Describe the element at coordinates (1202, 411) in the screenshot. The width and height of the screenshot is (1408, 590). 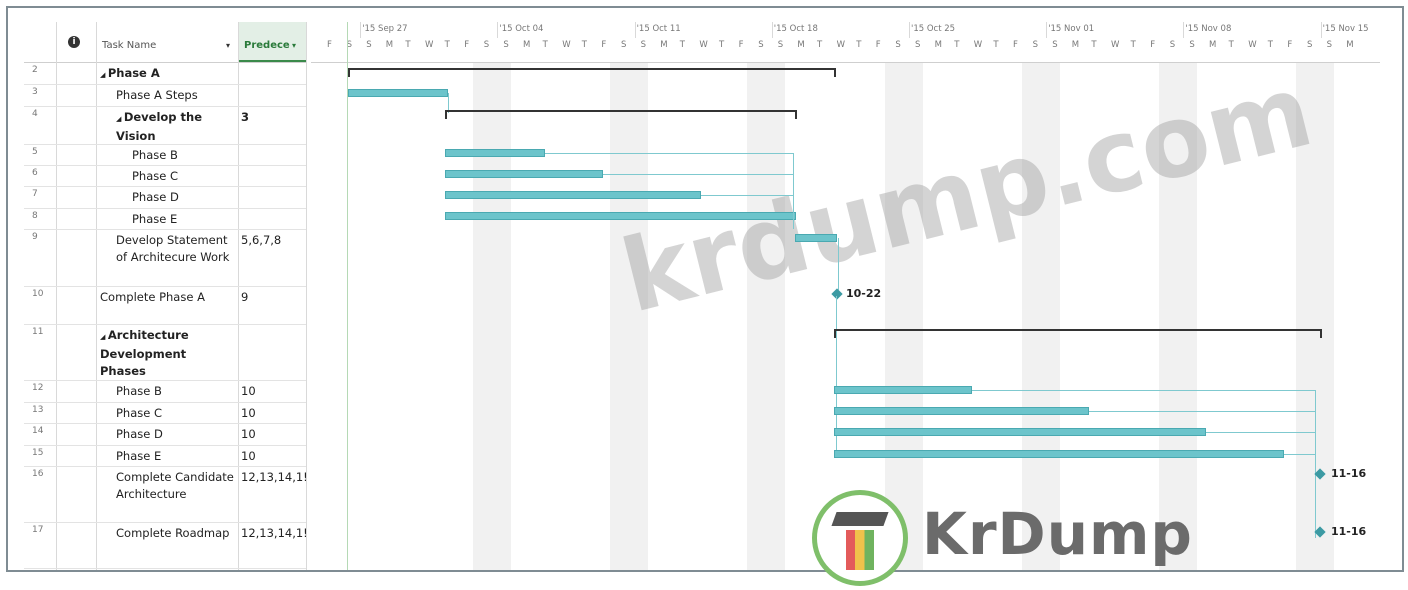
I see `dependency-link` at that location.